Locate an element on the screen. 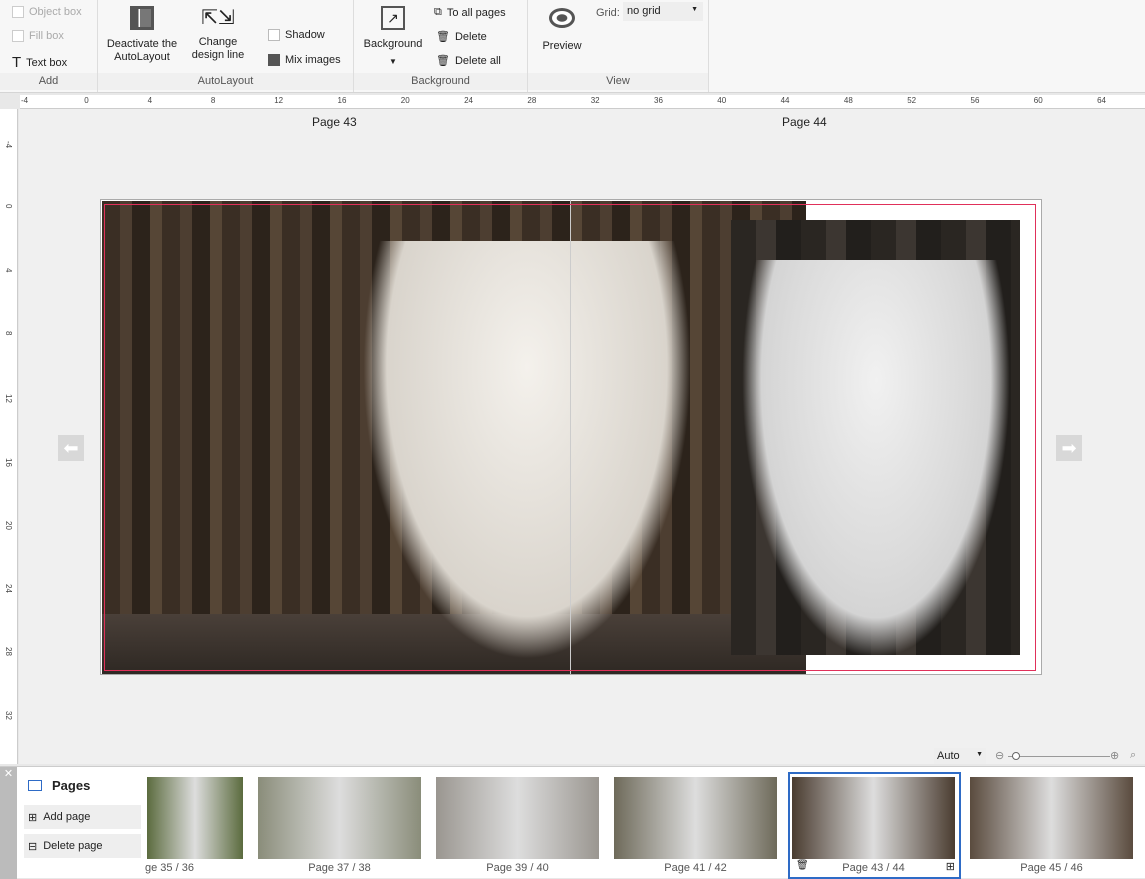  shadow-checkbox: Shadow is located at coordinates (296, 35).